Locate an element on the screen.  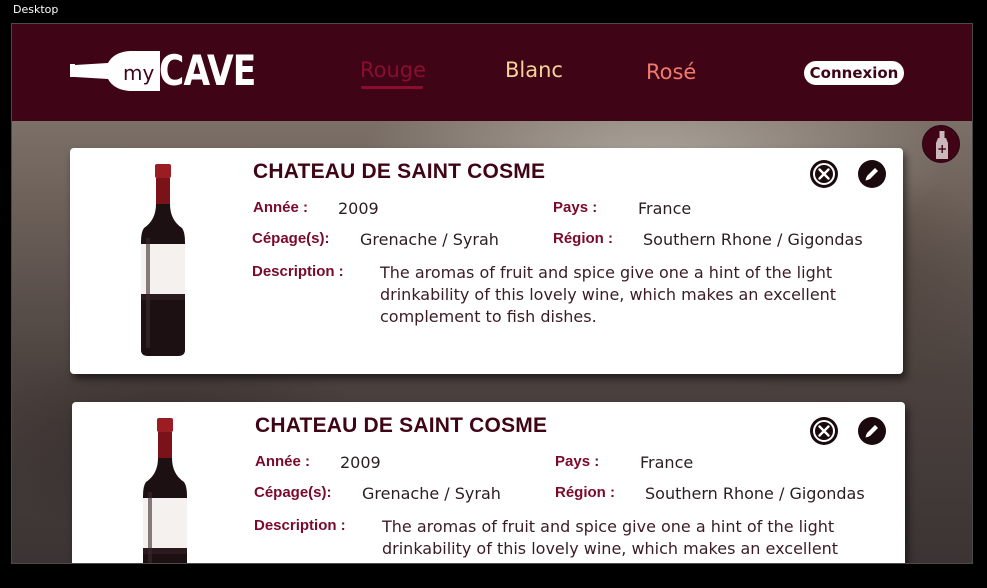
nav-blanc: Blanc is located at coordinates (534, 70).